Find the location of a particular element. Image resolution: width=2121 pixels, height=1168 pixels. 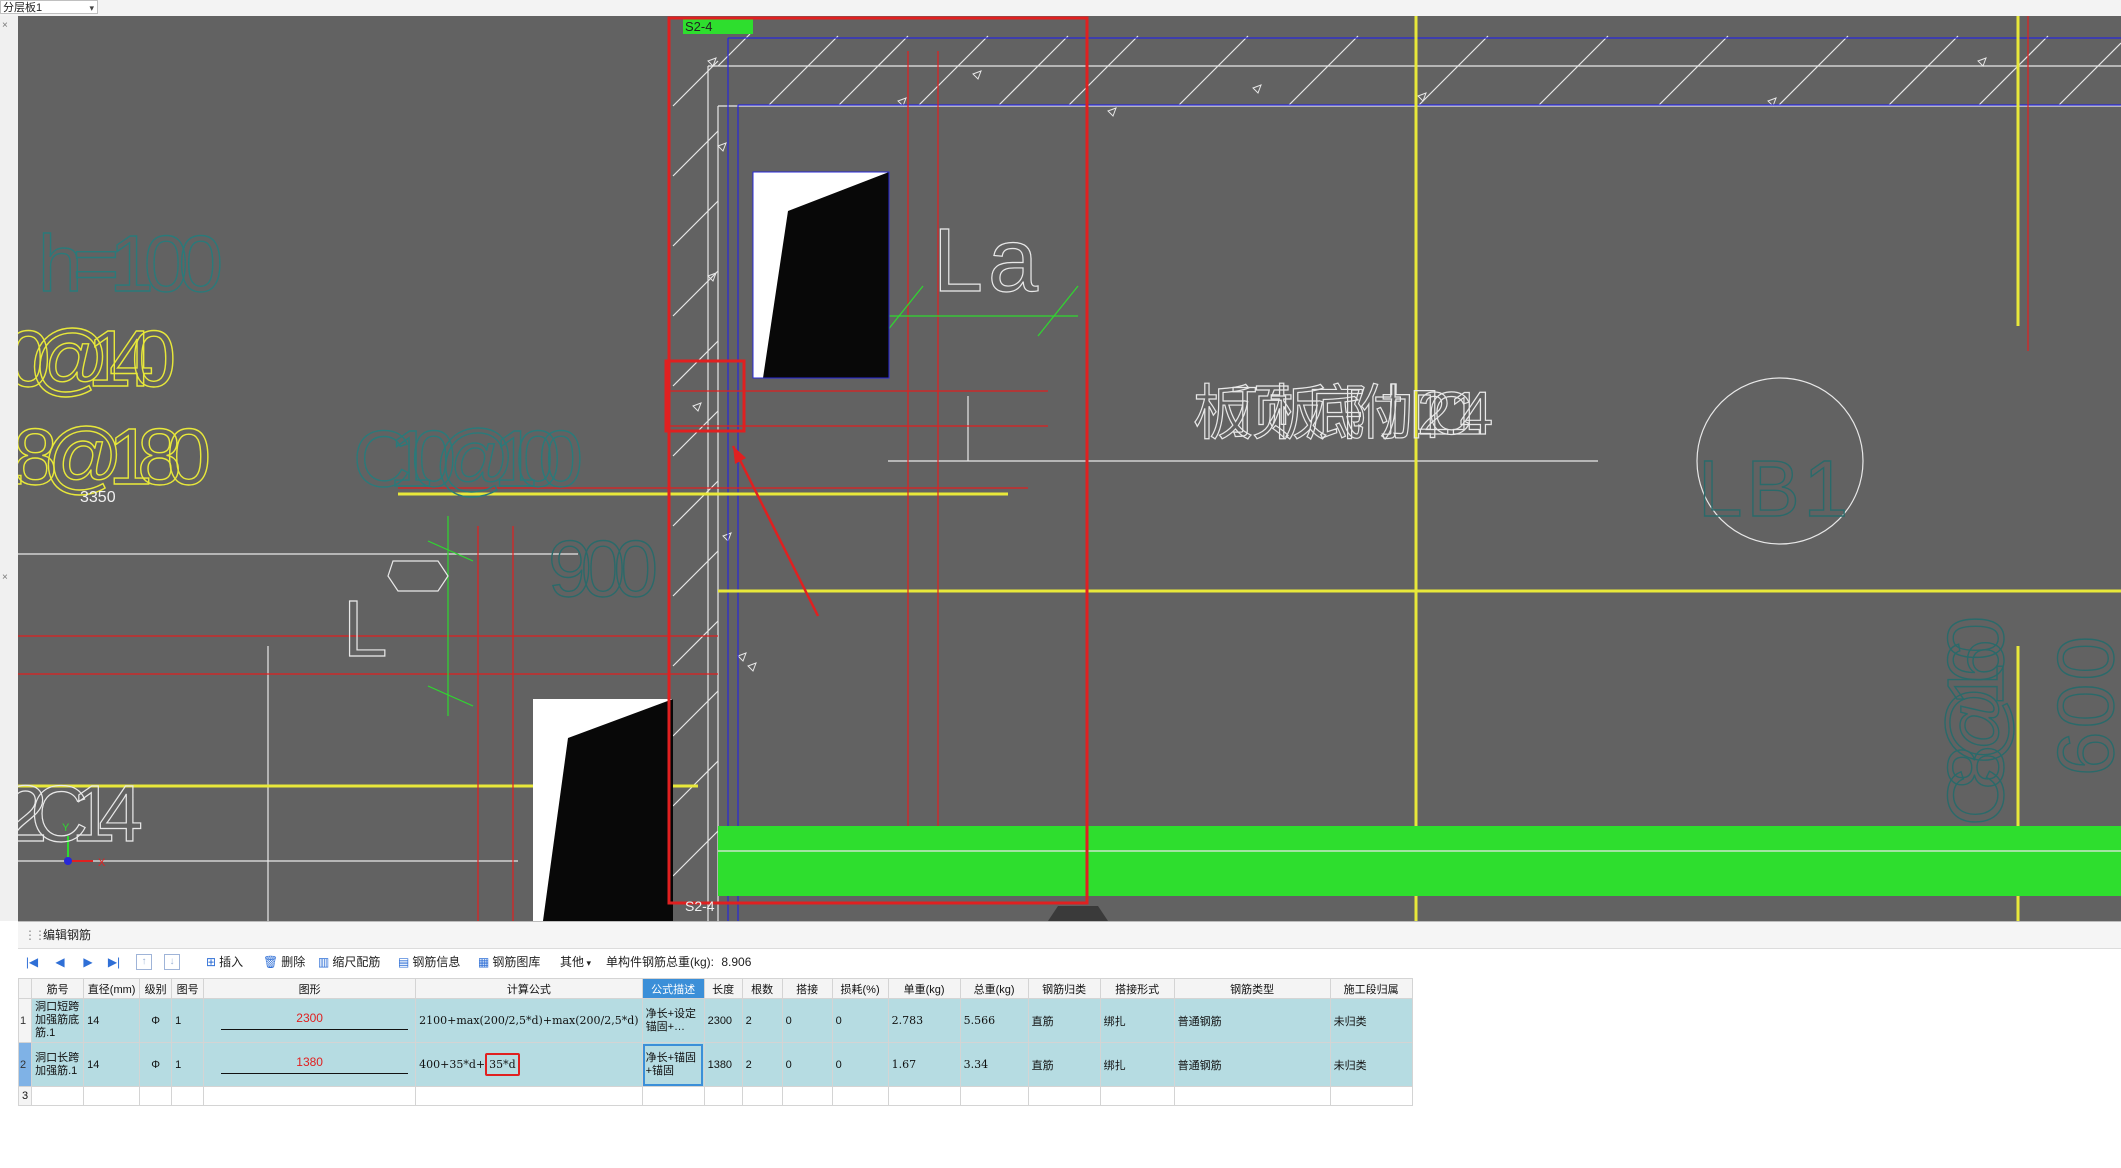

cell-formula-desc: 净长+锚固+锚固 is located at coordinates (673, 1064).